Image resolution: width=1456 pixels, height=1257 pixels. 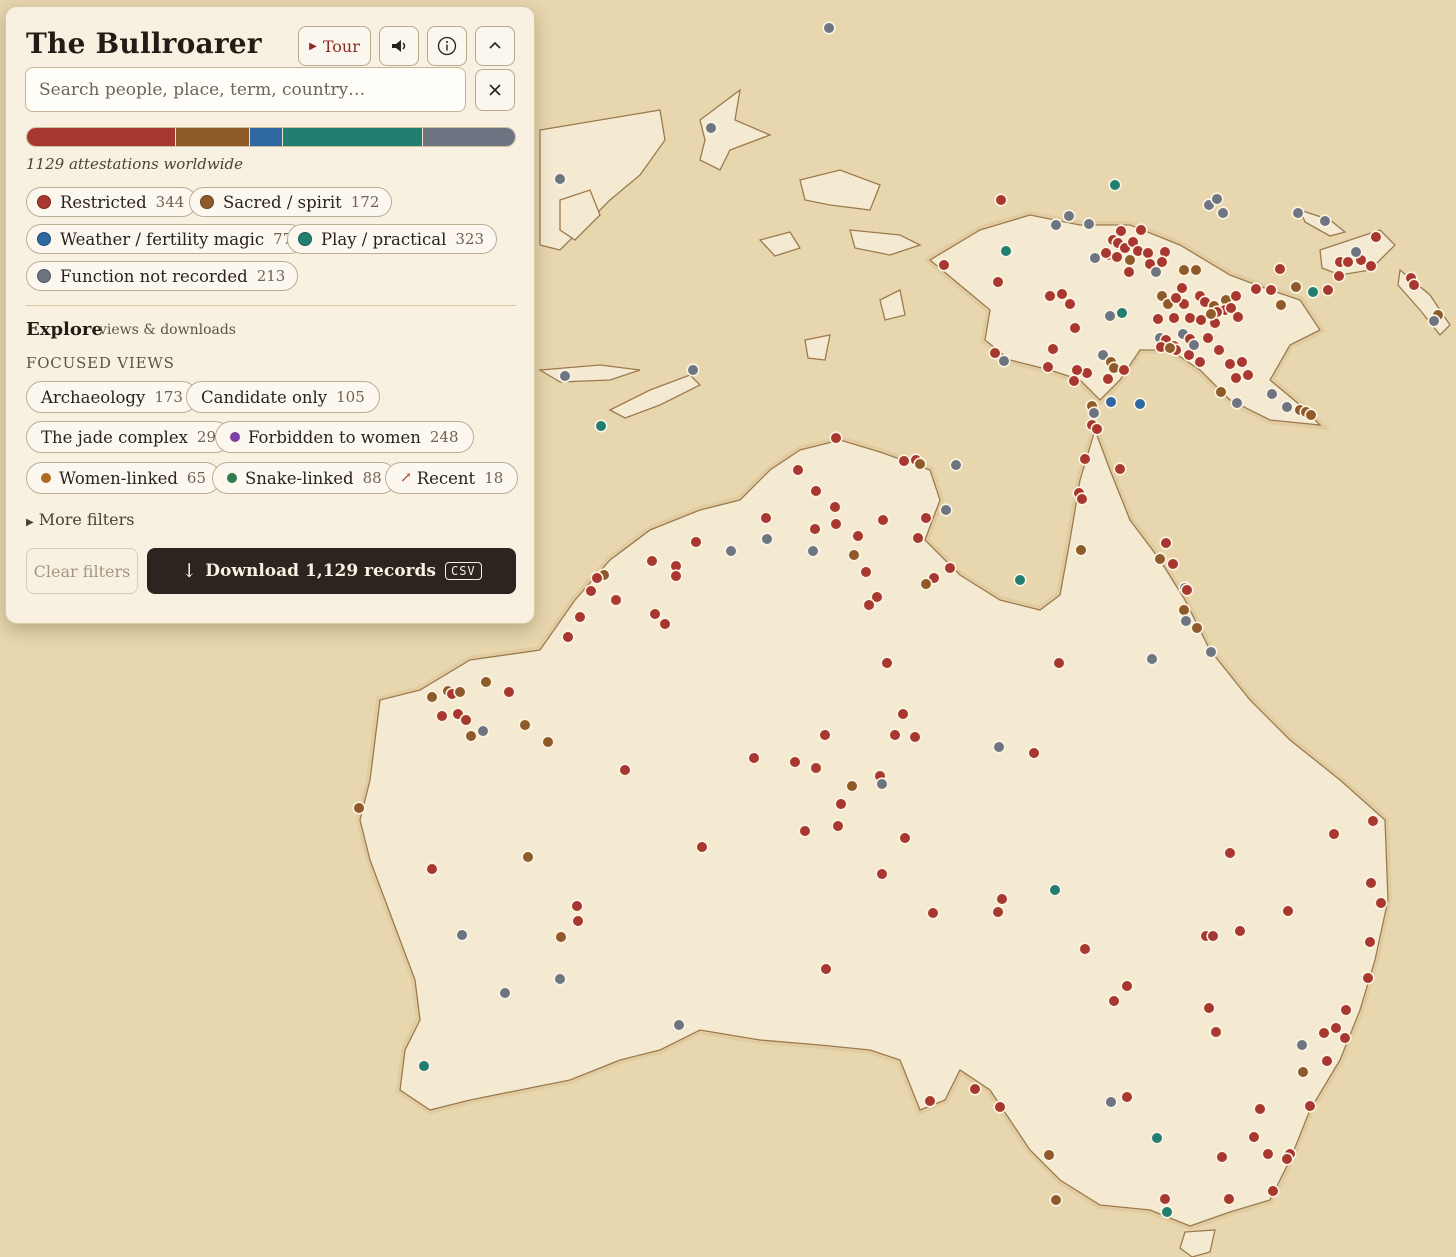 What do you see at coordinates (112, 397) in the screenshot?
I see `view-chip-archaeology: Archaeology 173` at bounding box center [112, 397].